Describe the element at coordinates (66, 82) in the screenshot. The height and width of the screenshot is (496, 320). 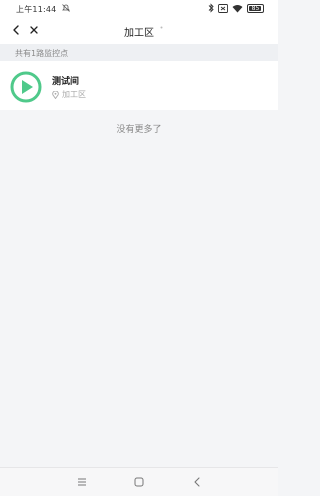
I see `monitor-name: 测试间` at that location.